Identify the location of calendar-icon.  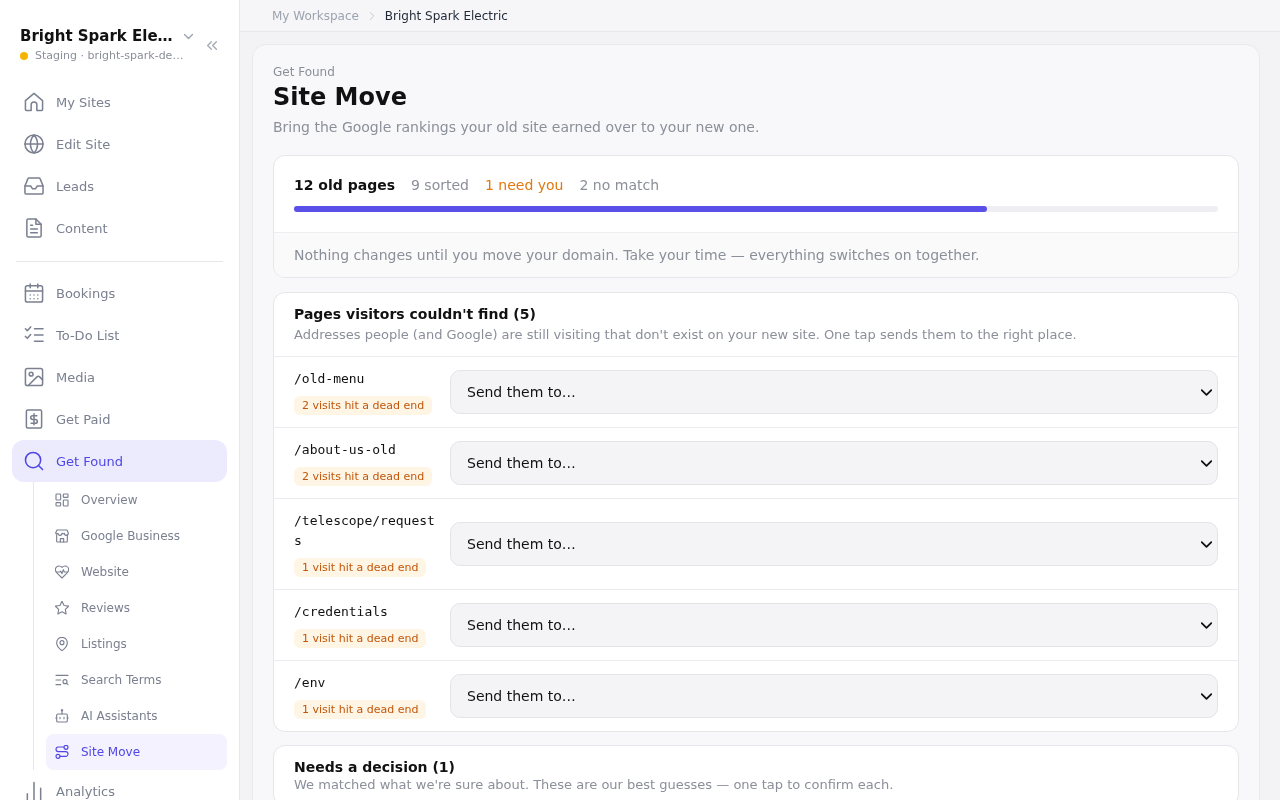
(34, 293).